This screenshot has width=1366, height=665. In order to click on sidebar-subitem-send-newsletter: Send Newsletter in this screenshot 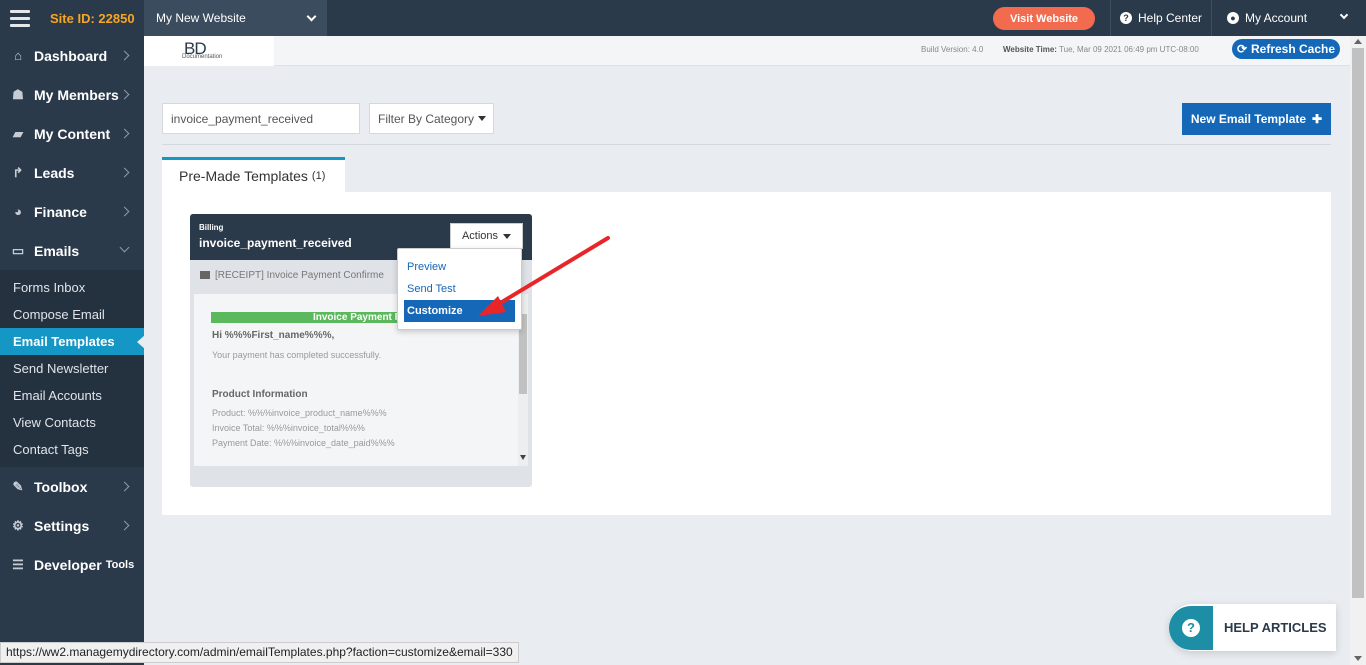, I will do `click(72, 368)`.